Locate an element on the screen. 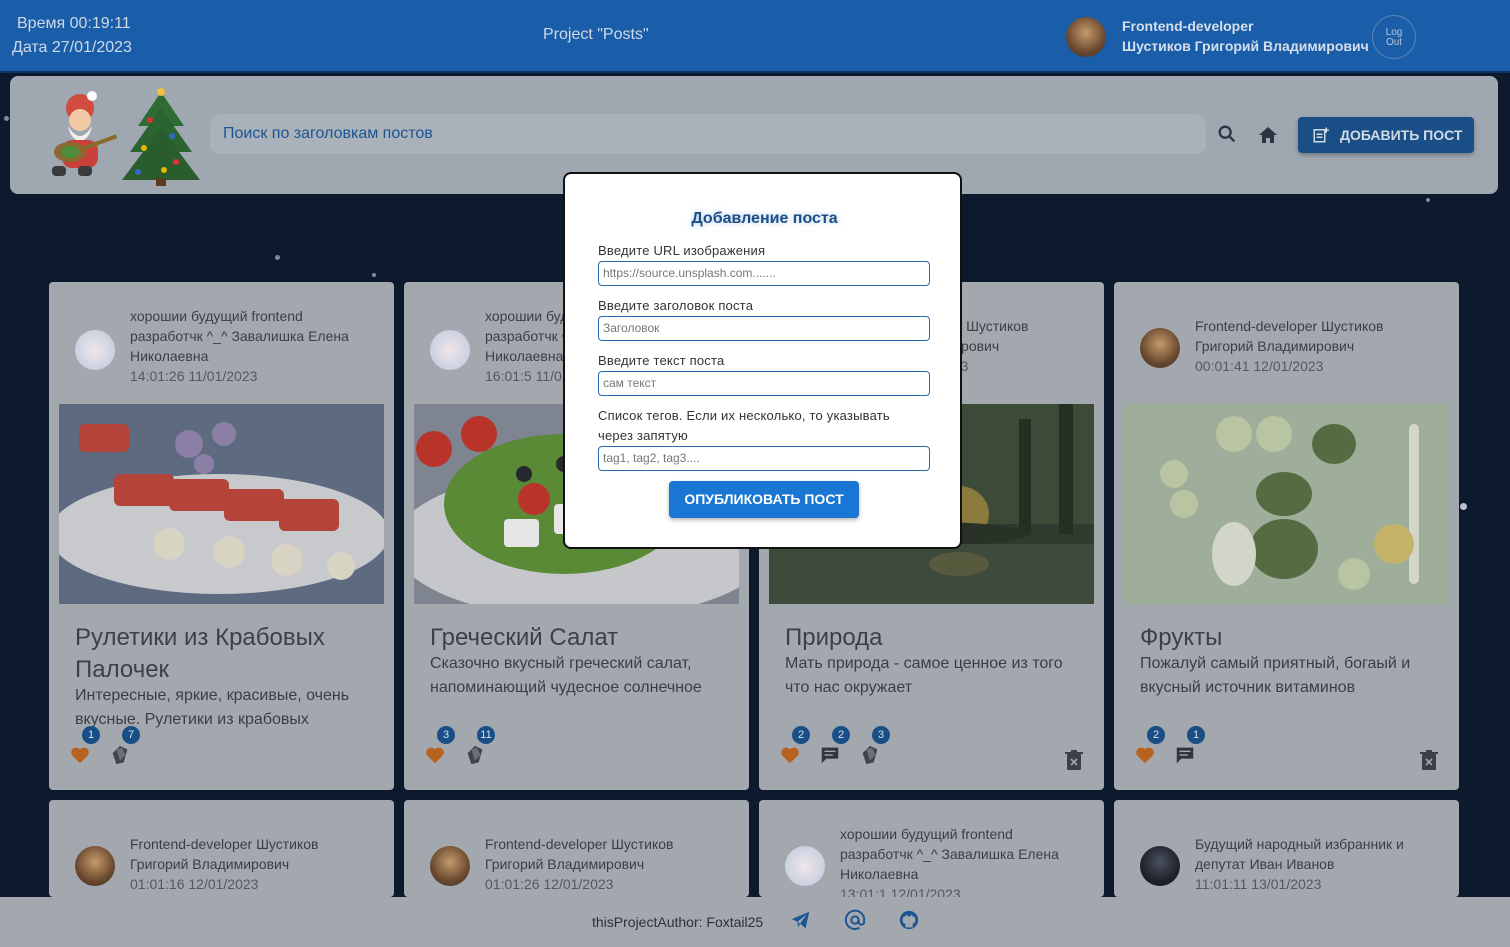 This screenshot has width=1510, height=947. title-label: Введите заголовок поста is located at coordinates (676, 305).